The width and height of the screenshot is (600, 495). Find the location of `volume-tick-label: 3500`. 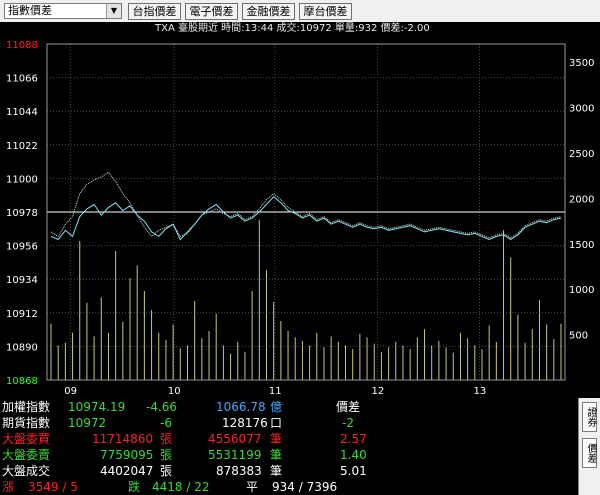

volume-tick-label: 3500 is located at coordinates (581, 63).